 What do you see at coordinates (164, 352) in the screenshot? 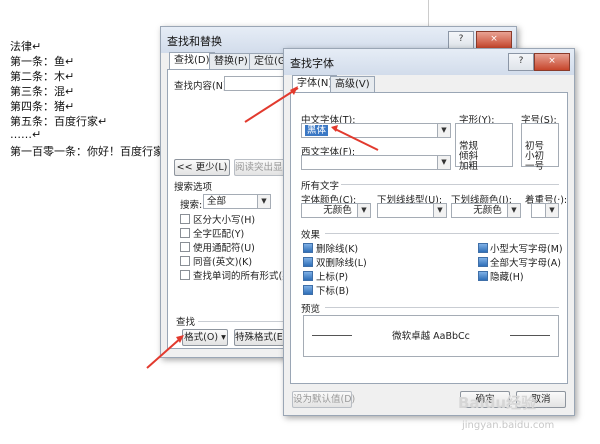
I see `arrow-line-format` at bounding box center [164, 352].